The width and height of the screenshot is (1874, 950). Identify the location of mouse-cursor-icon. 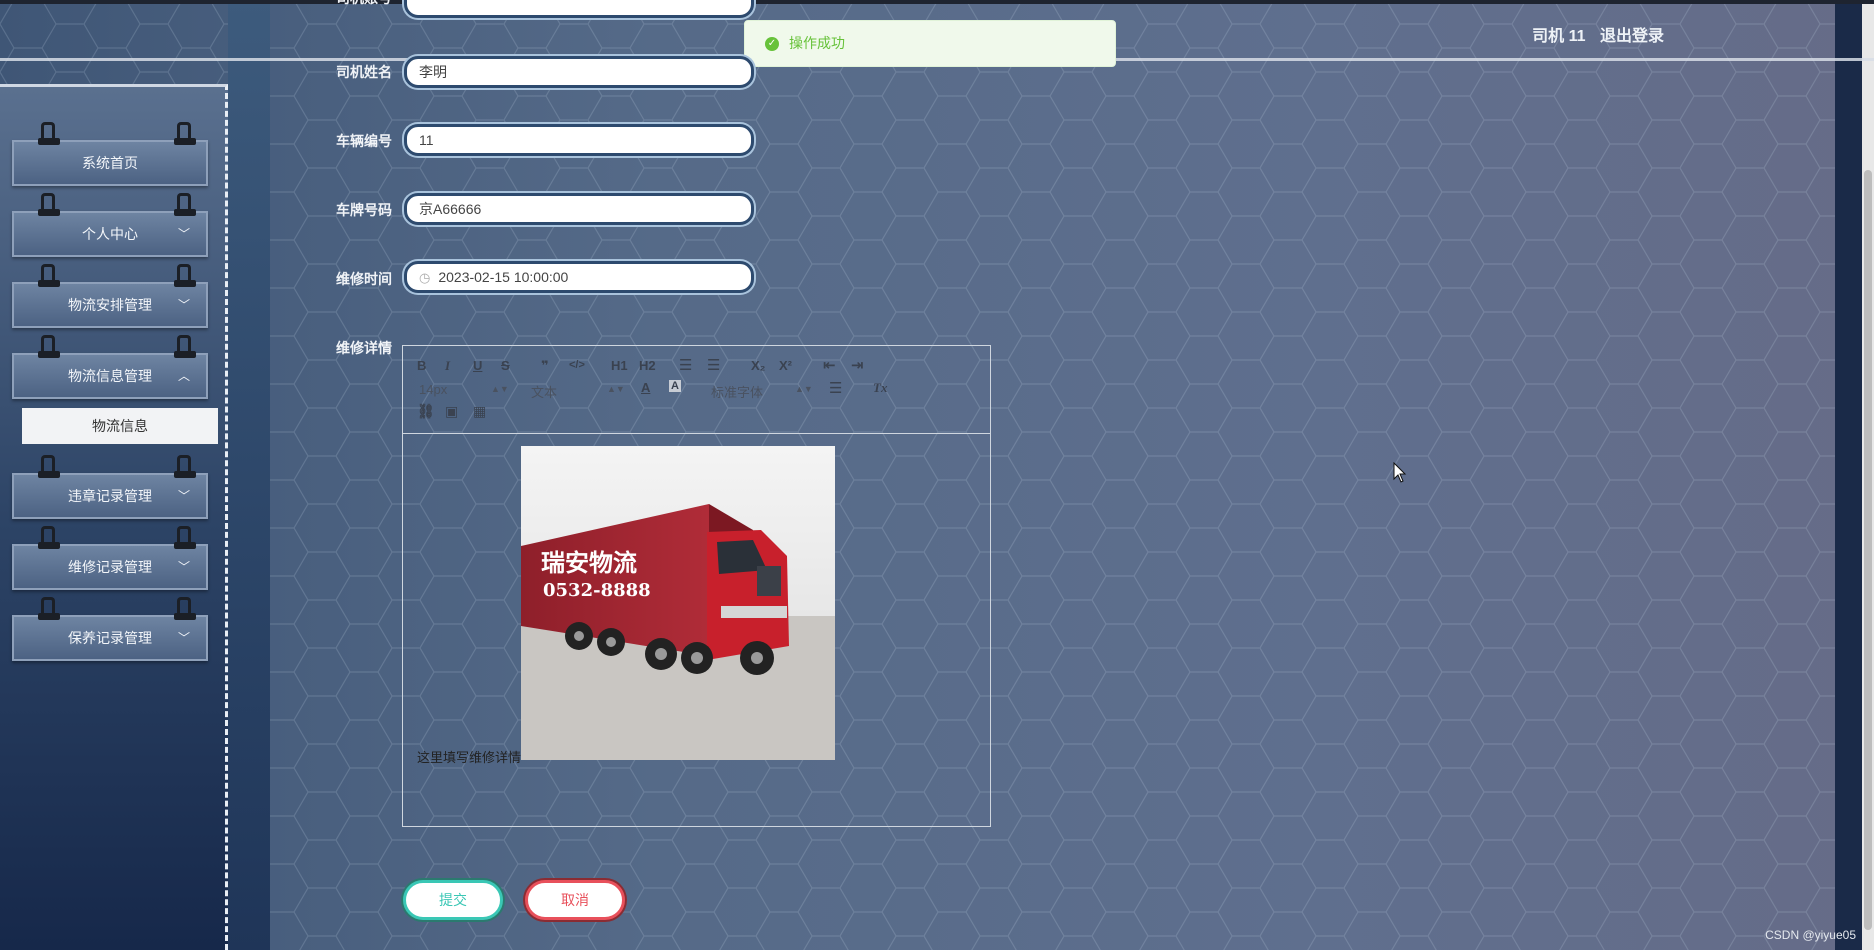
(1400, 472).